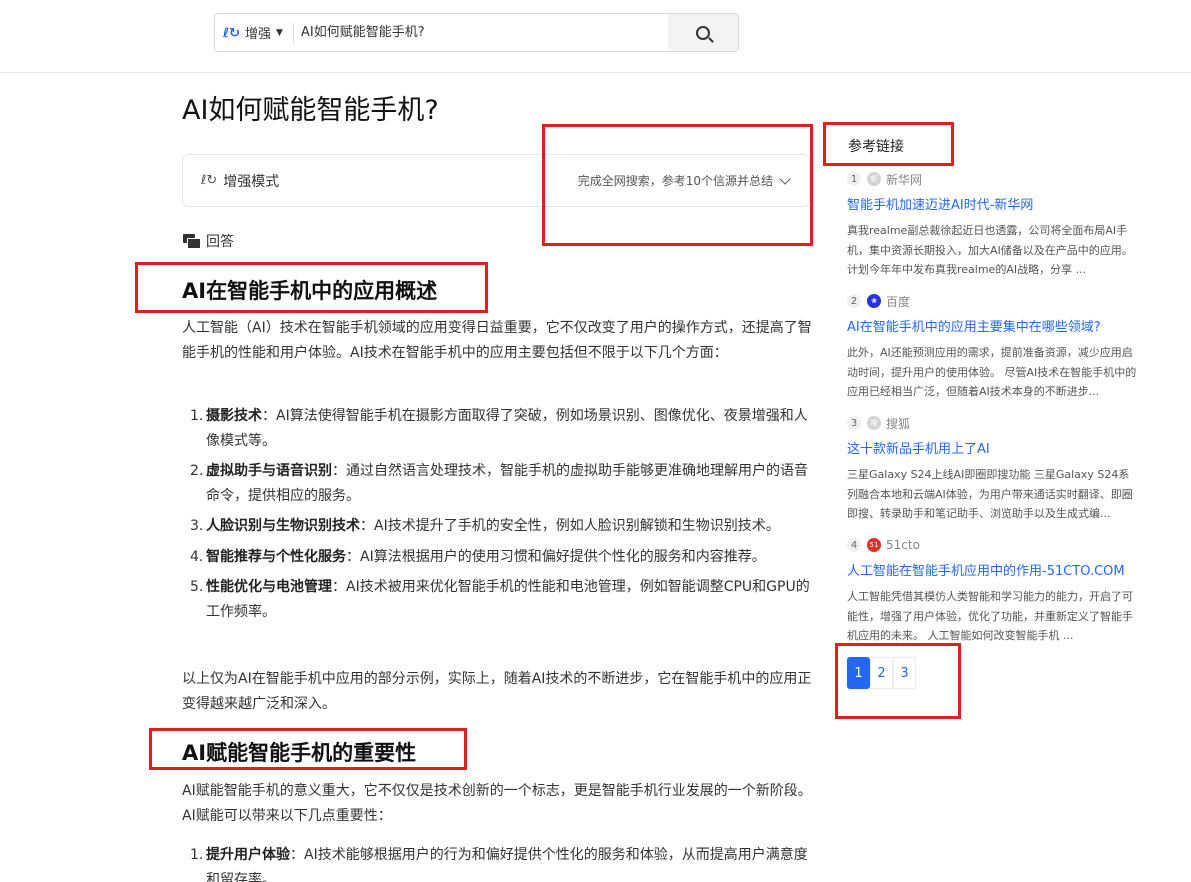 The height and width of the screenshot is (882, 1191). Describe the element at coordinates (251, 181) in the screenshot. I see `mode-card-label-text: 增强模式` at that location.